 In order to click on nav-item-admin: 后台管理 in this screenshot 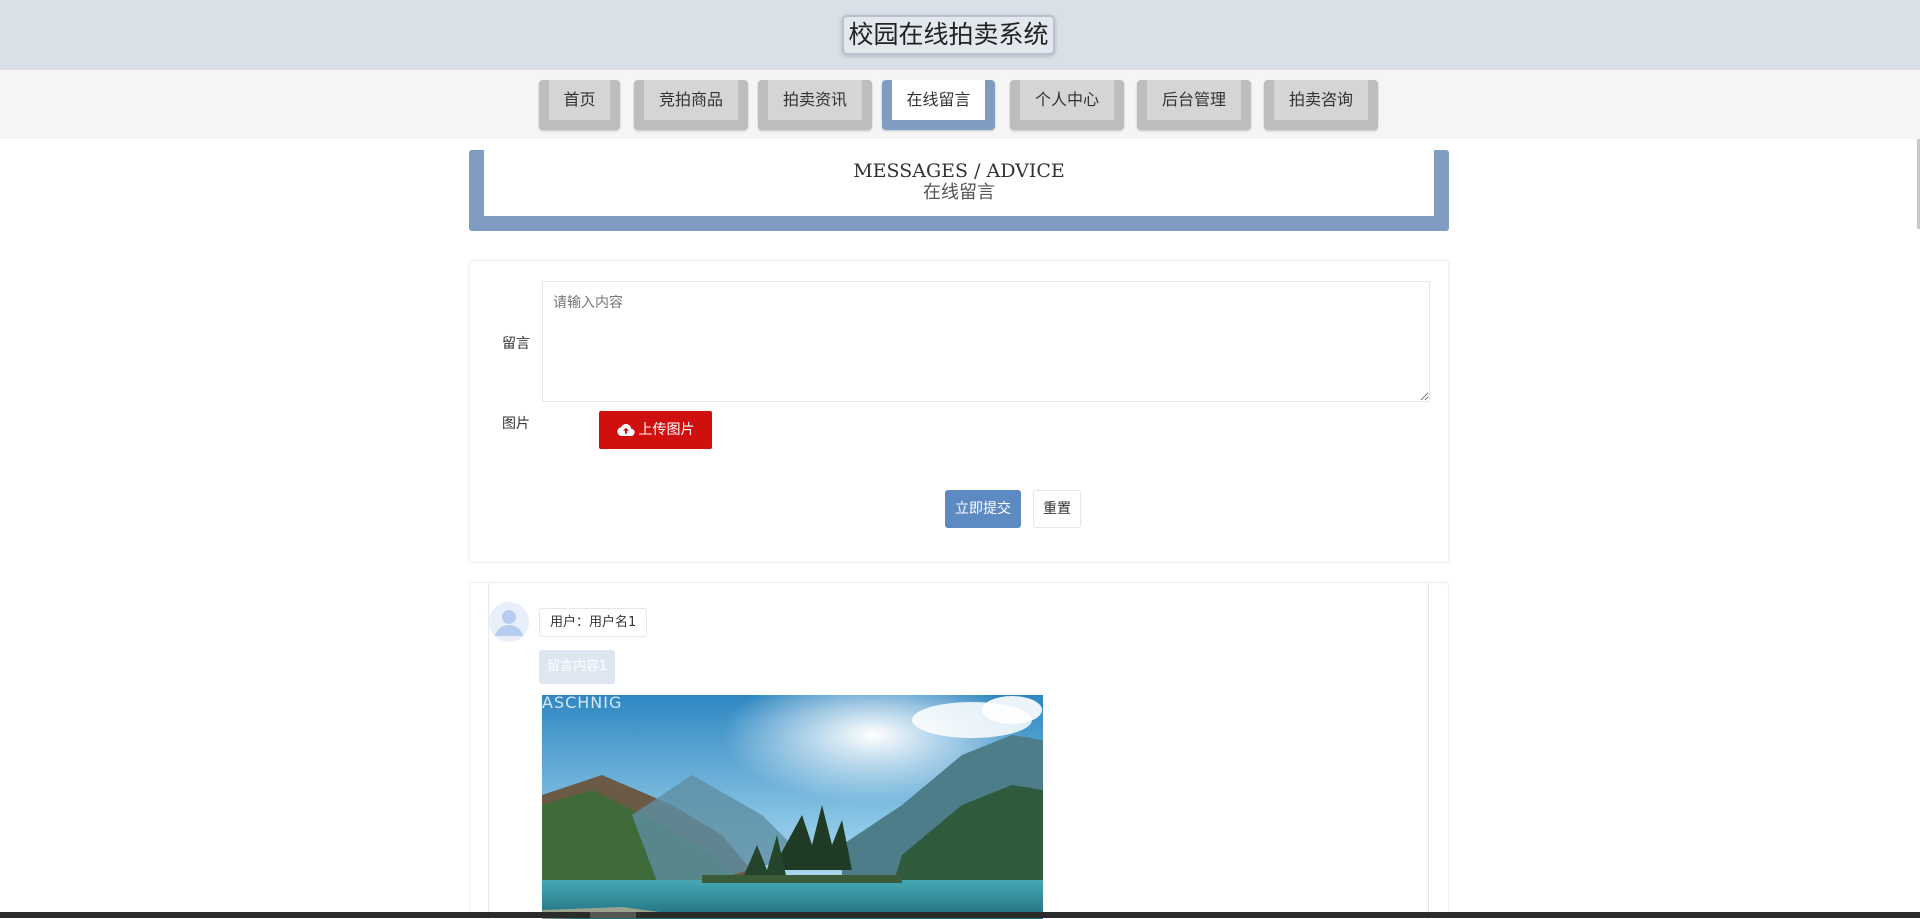, I will do `click(1194, 105)`.